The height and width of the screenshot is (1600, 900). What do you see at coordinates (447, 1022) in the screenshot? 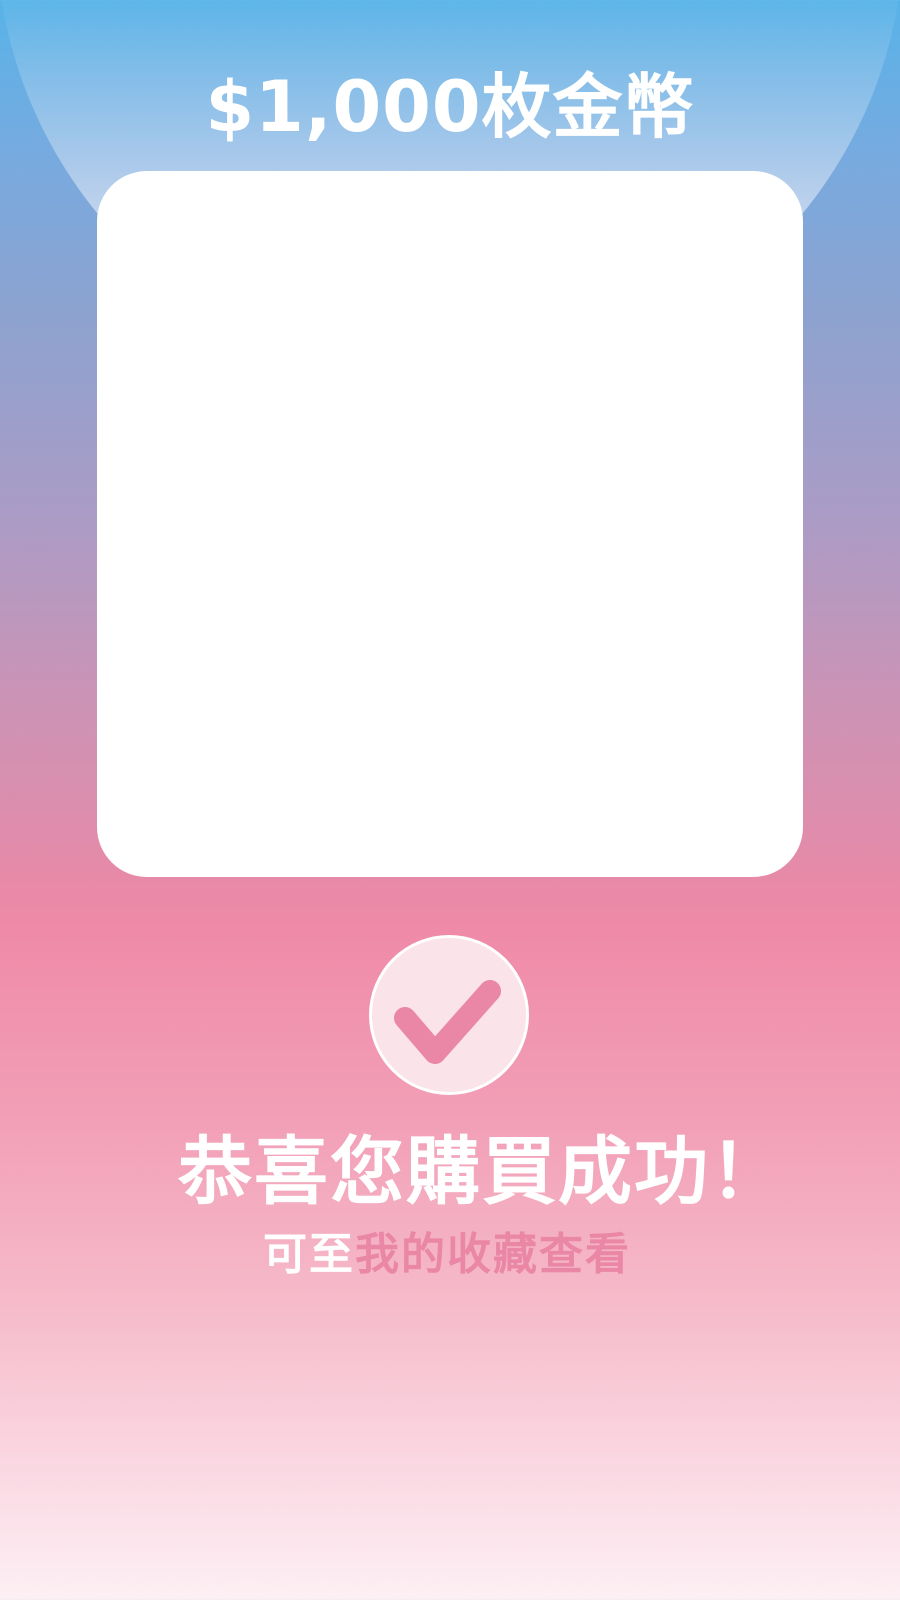
I see `checkmark-icon` at bounding box center [447, 1022].